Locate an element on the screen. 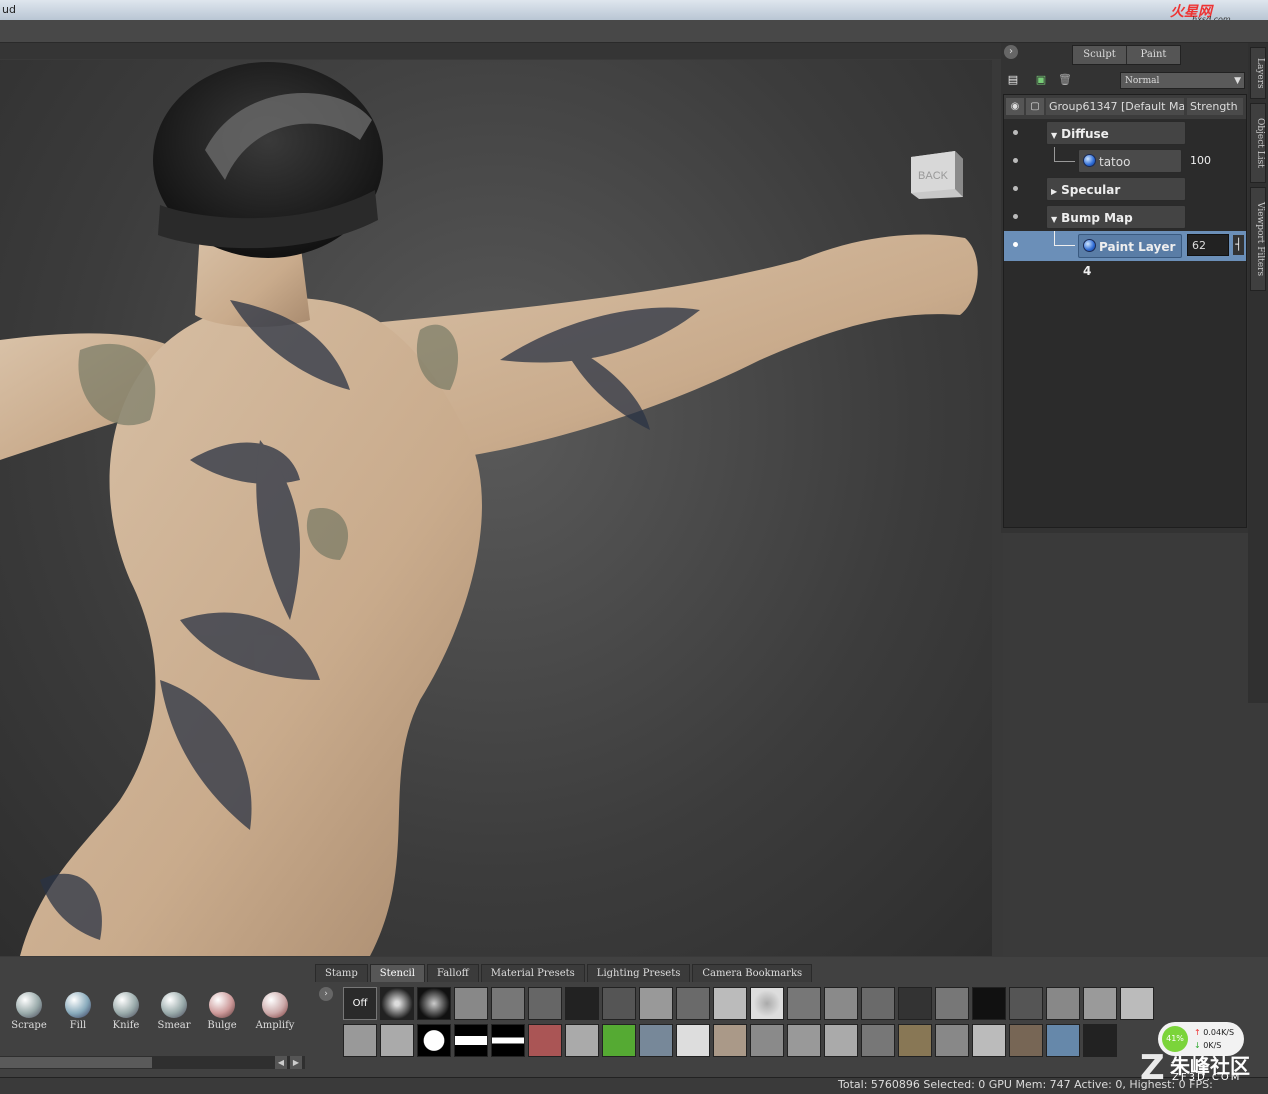 This screenshot has height=1094, width=1268. stencil-off: Off is located at coordinates (360, 1003).